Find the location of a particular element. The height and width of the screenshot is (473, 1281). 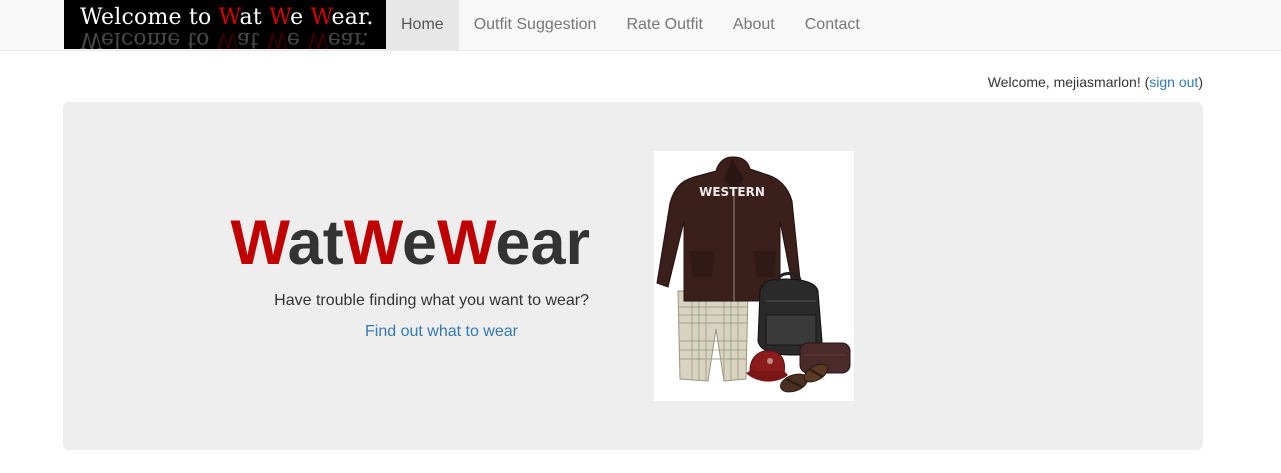

brand-logo-reflection: Welcome to Wat We Wear. is located at coordinates (224, 38).